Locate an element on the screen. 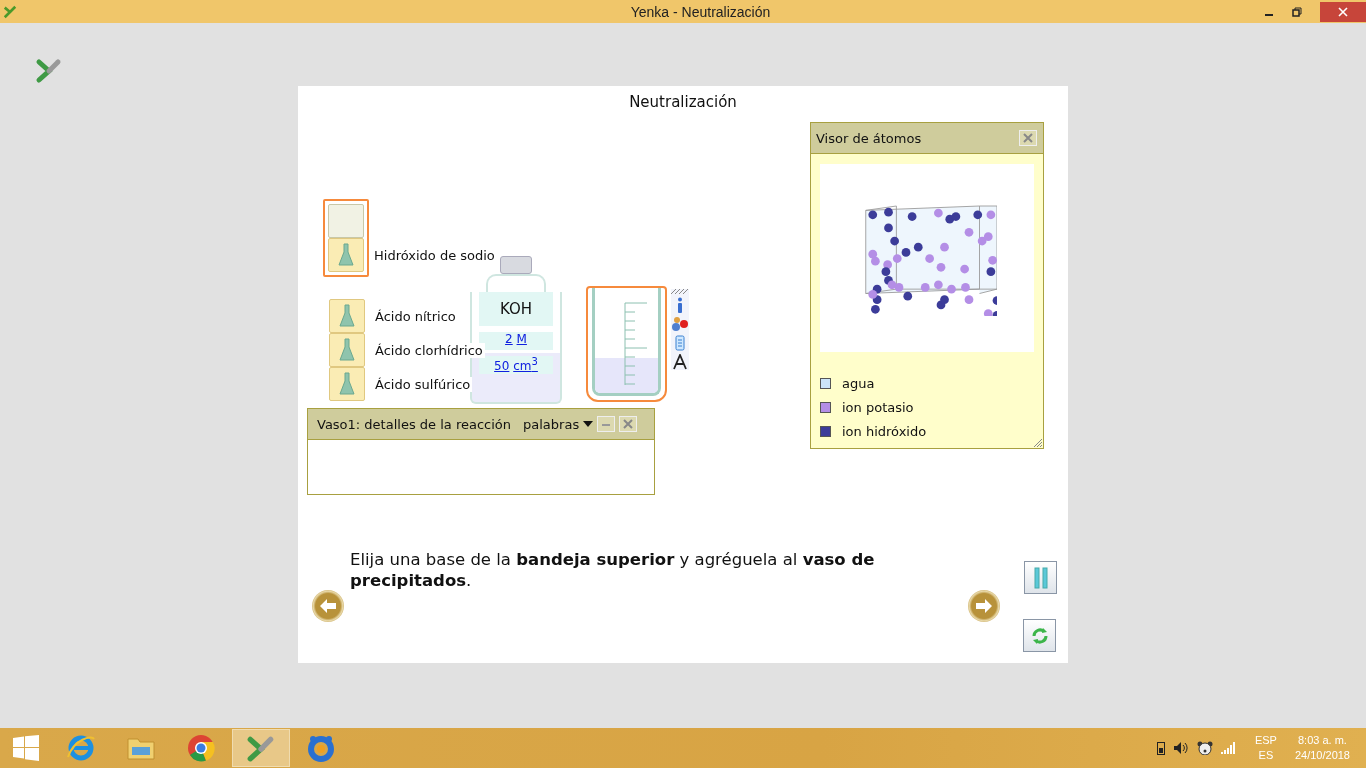 The image size is (1366, 768). windows-logo-icon is located at coordinates (26, 748).